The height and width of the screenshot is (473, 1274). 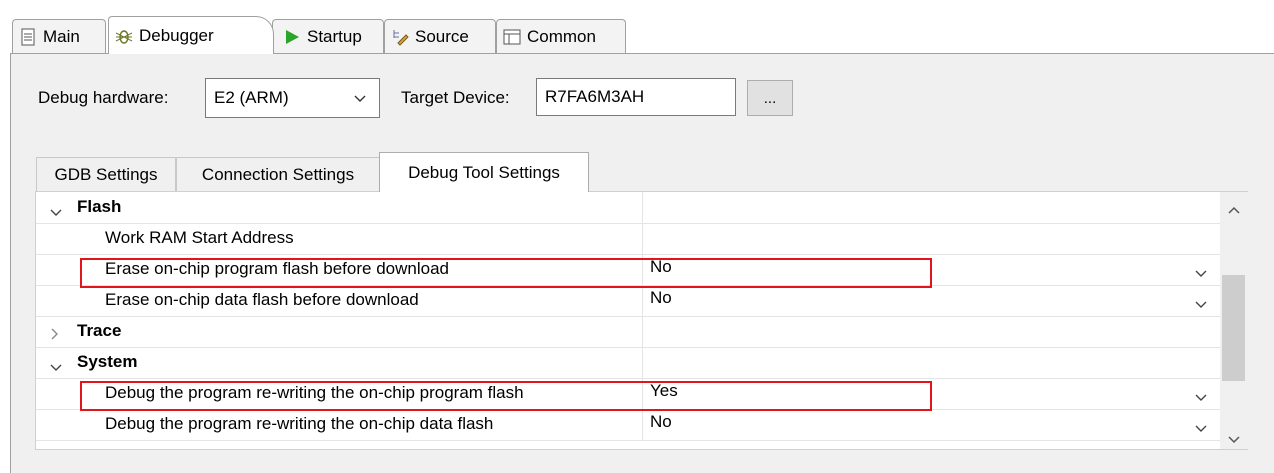 What do you see at coordinates (661, 422) in the screenshot?
I see `debug-data-flash-value: No` at bounding box center [661, 422].